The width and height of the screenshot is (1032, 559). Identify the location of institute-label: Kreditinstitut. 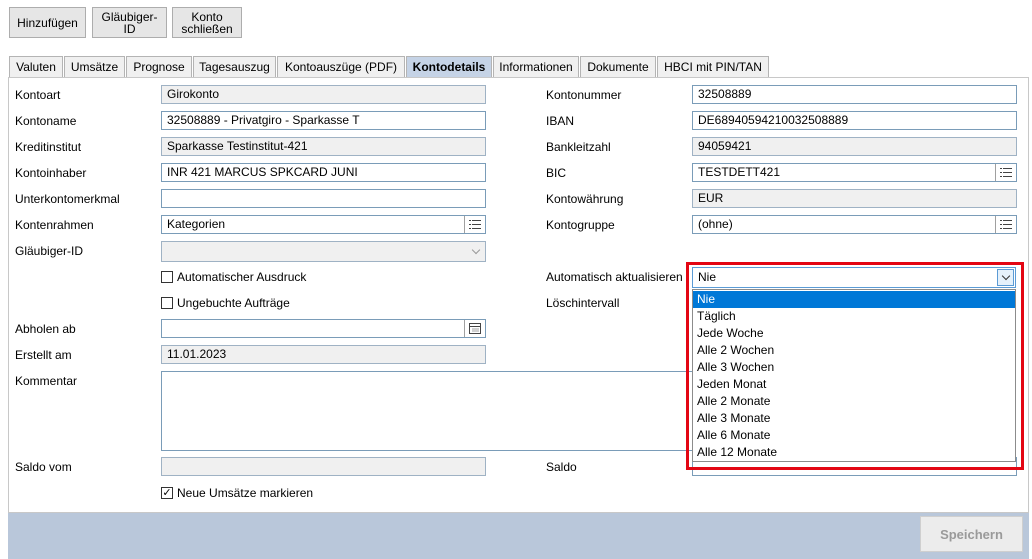
(48, 147).